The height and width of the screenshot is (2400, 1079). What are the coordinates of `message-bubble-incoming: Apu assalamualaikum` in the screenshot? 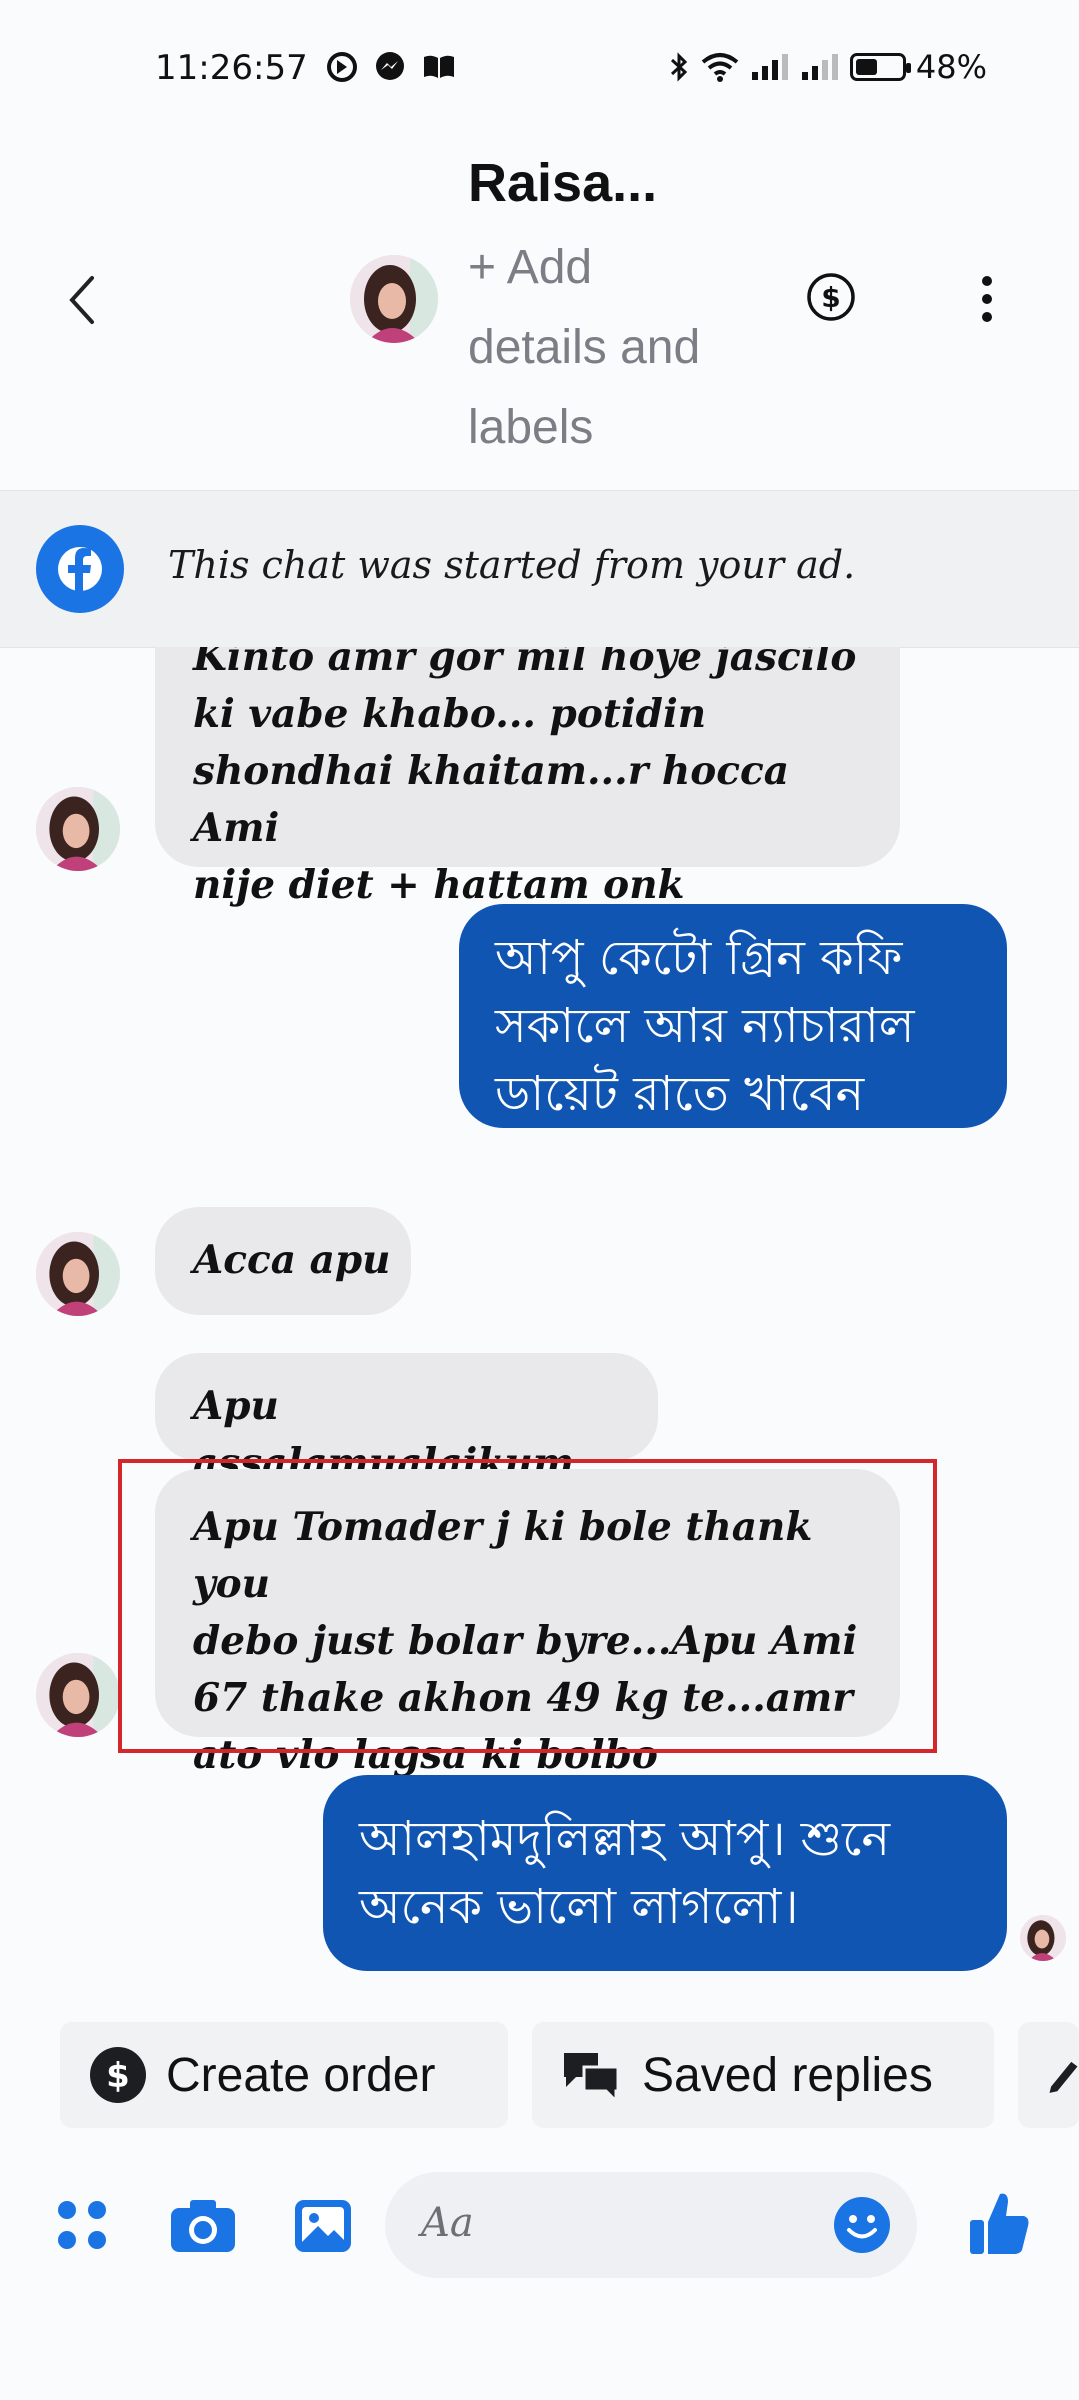 It's located at (406, 1419).